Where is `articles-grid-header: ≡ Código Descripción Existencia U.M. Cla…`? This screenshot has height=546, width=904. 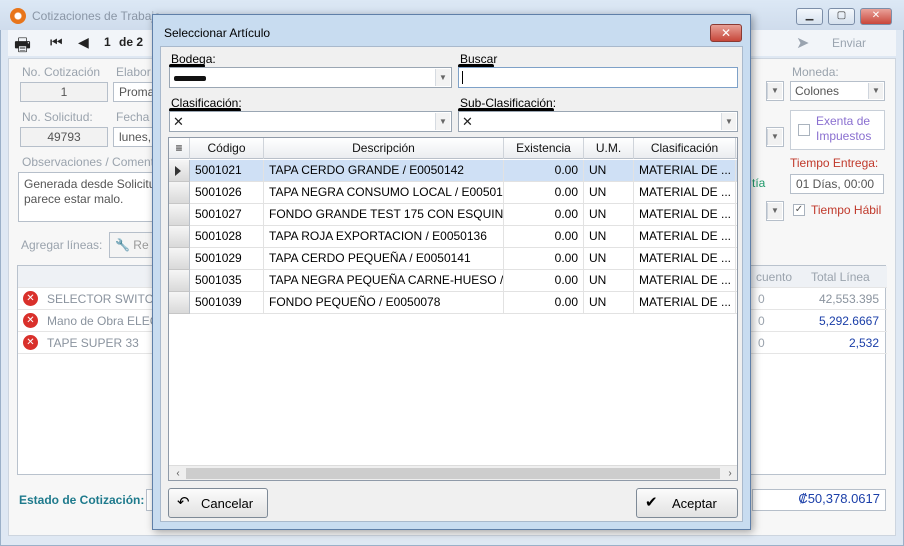 articles-grid-header: ≡ Código Descripción Existencia U.M. Cla… is located at coordinates (453, 148).